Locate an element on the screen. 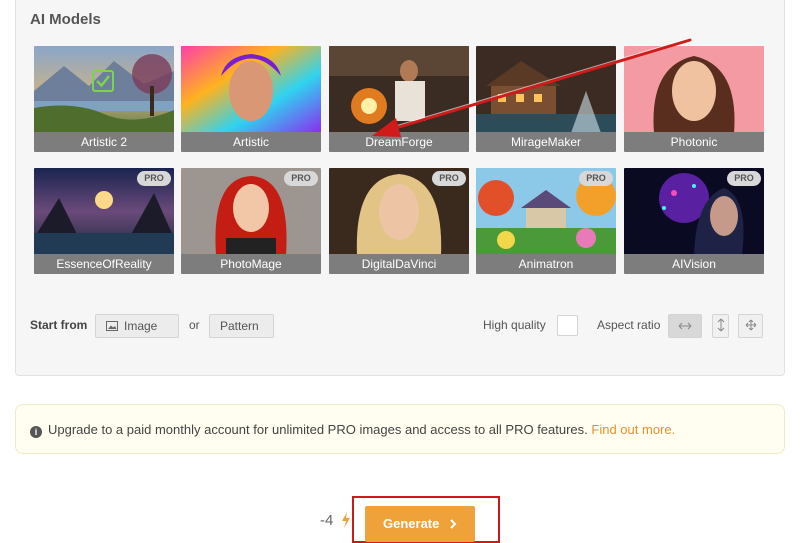 Image resolution: width=800 pixels, height=543 pixels. aspect-ratio-label: Aspect ratio is located at coordinates (629, 325).